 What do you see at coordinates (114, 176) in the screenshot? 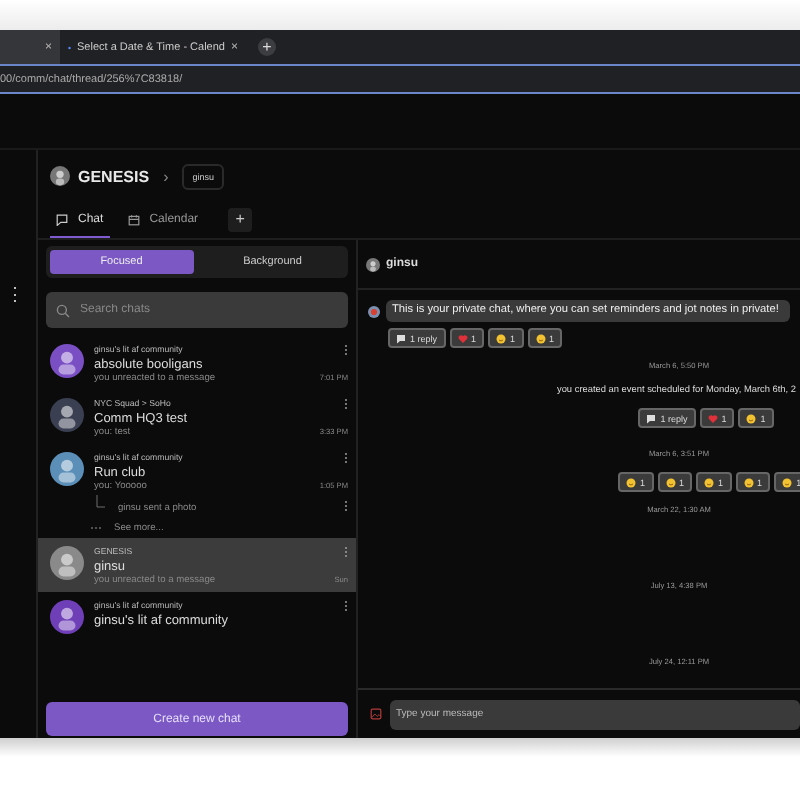
I see `community-name: GENESIS` at bounding box center [114, 176].